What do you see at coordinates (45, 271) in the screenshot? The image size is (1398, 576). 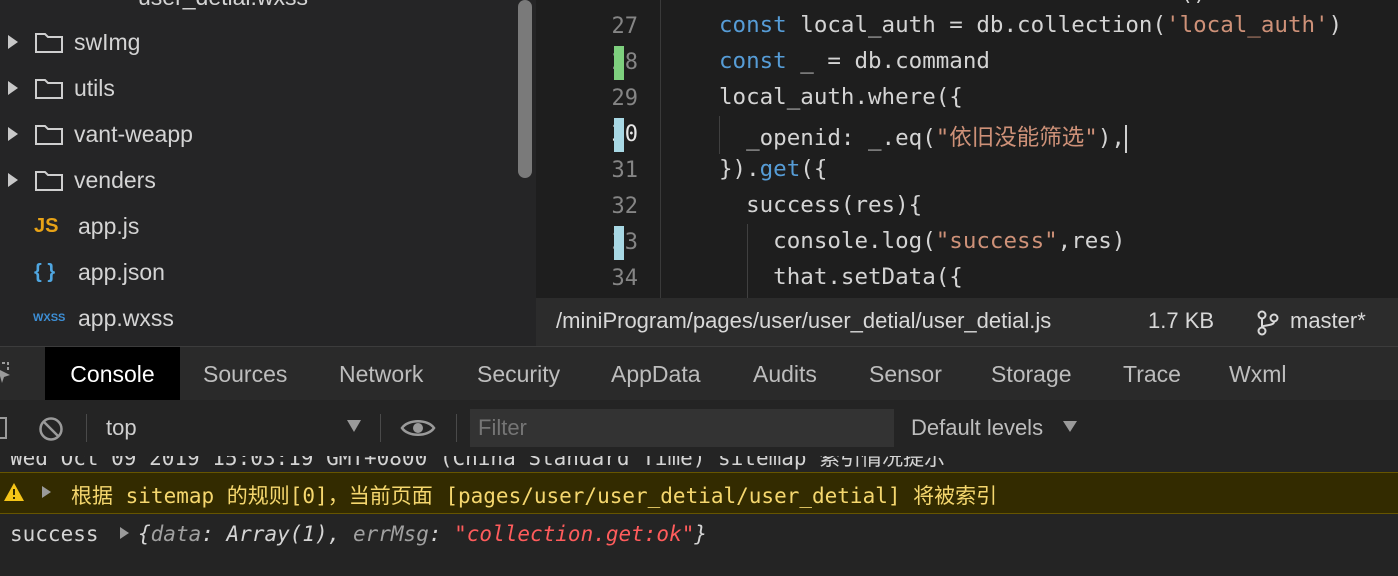 I see `json-file-icon: { }` at bounding box center [45, 271].